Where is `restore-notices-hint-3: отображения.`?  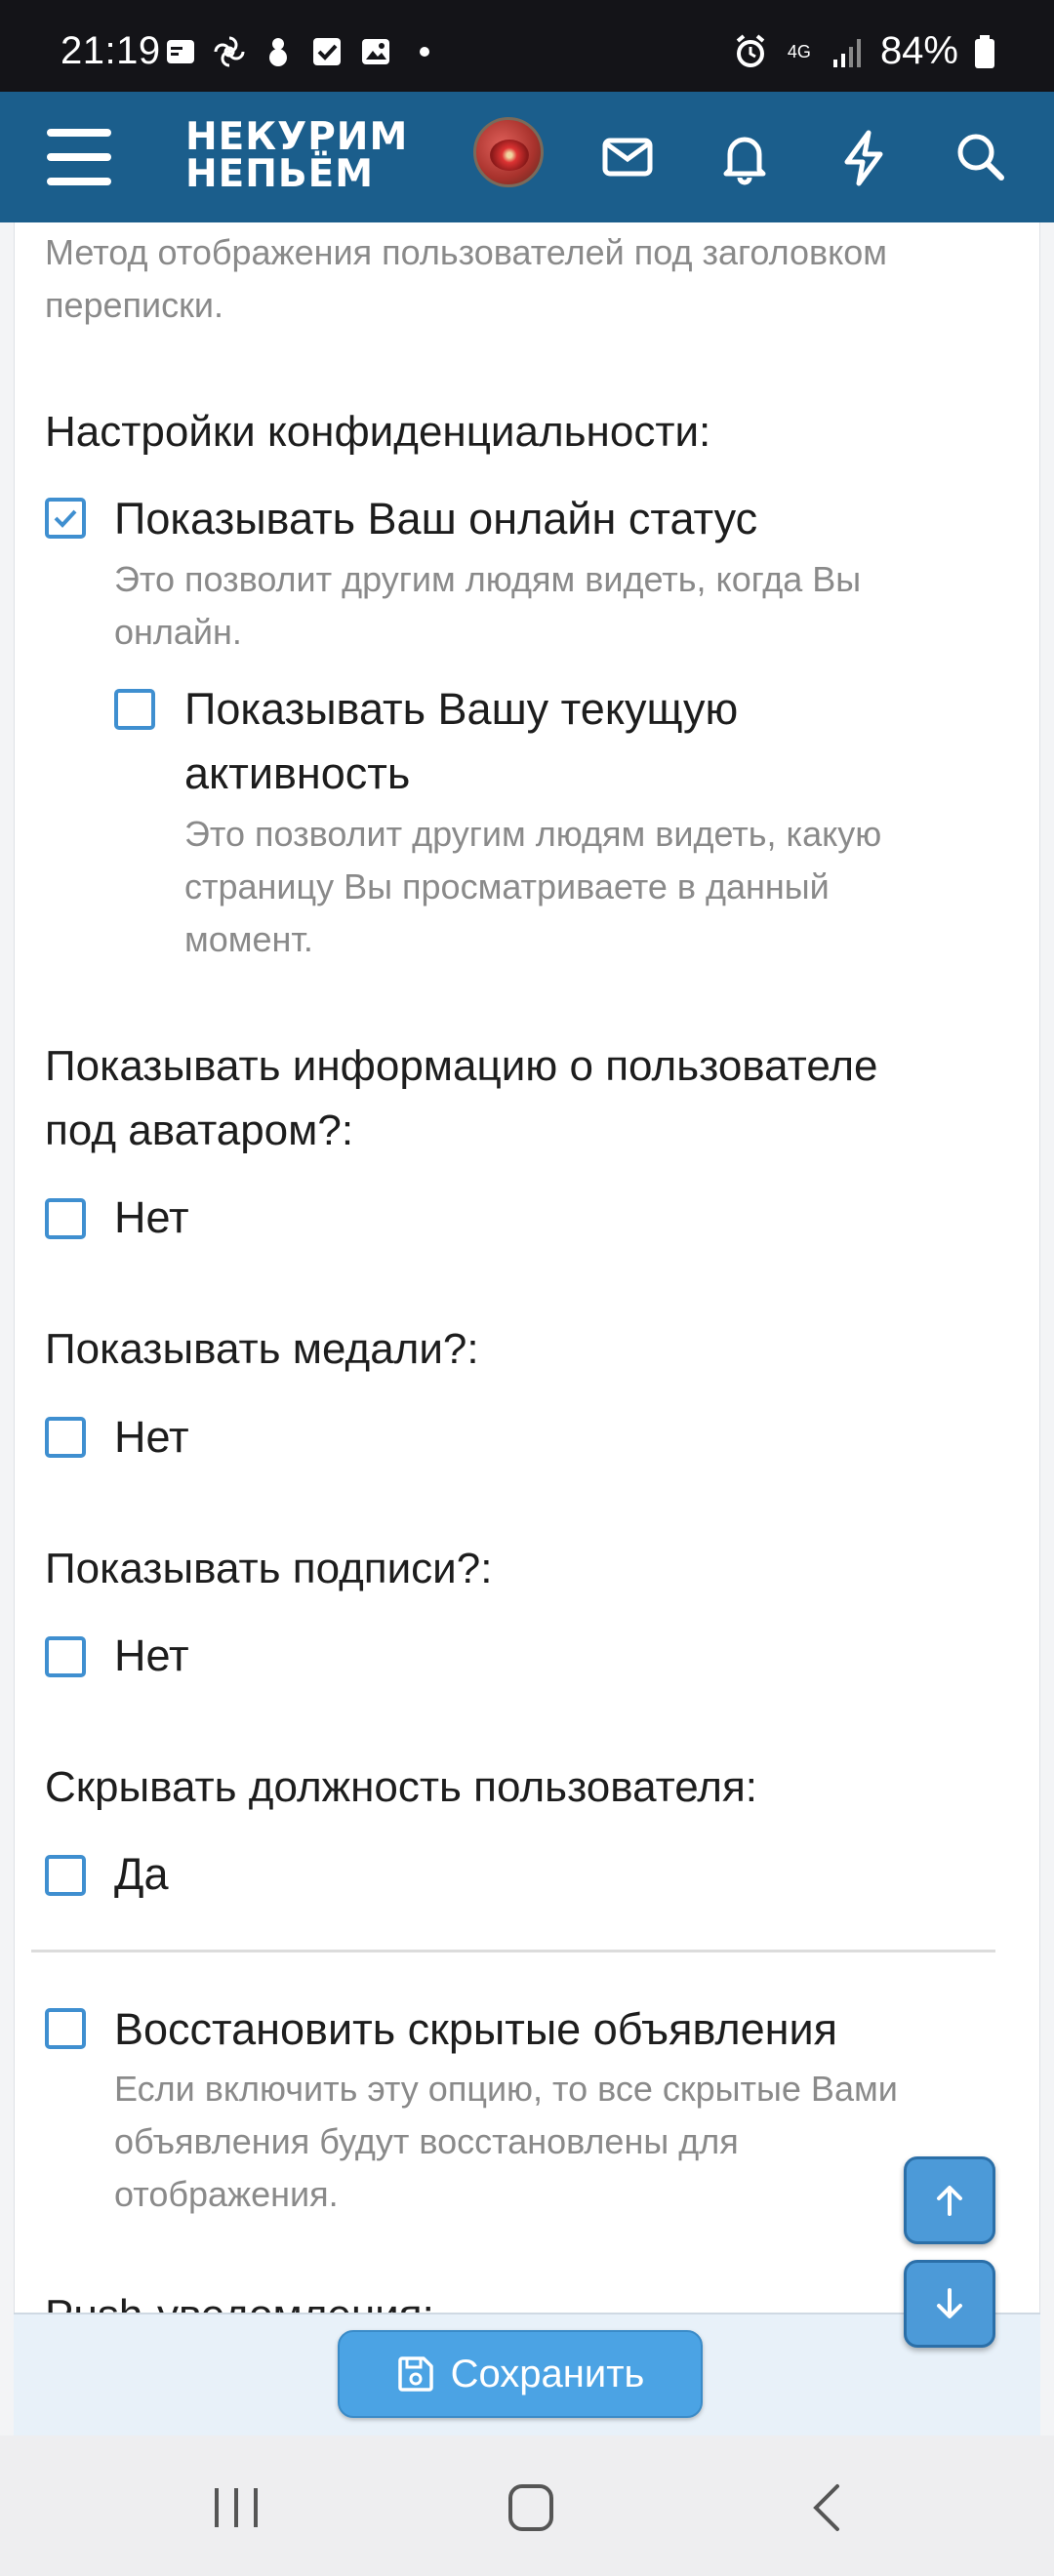 restore-notices-hint-3: отображения. is located at coordinates (227, 2194).